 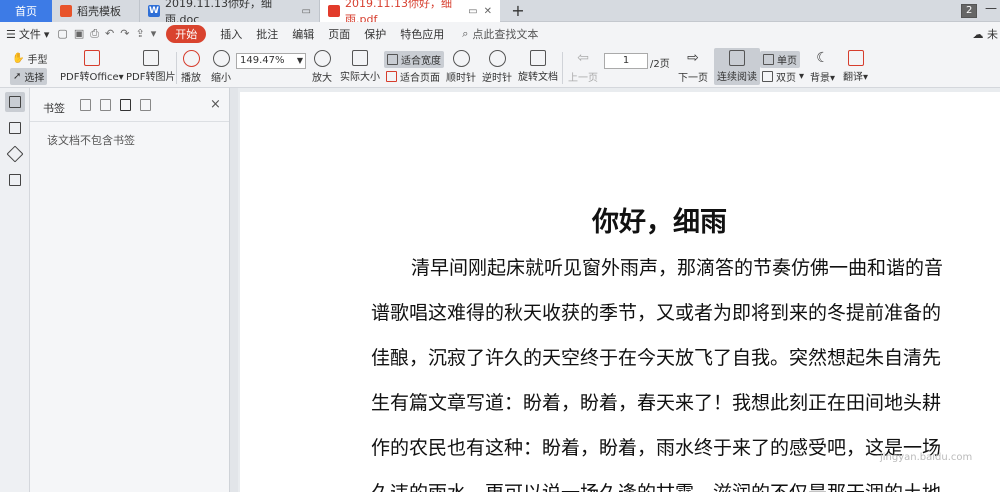 I want to click on menu-protect: 保护, so click(x=375, y=34).